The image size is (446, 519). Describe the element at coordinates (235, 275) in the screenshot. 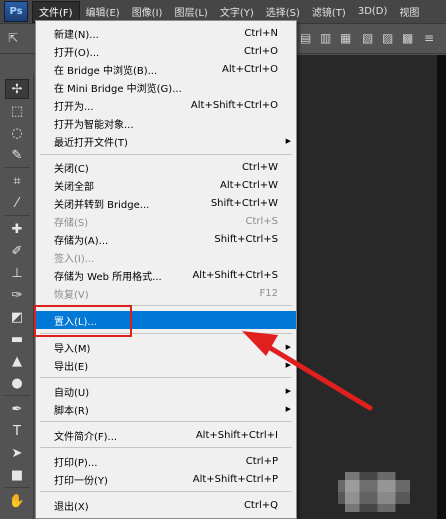

I see `menu-item-shortcut: Alt+Shift+Ctrl+S` at that location.